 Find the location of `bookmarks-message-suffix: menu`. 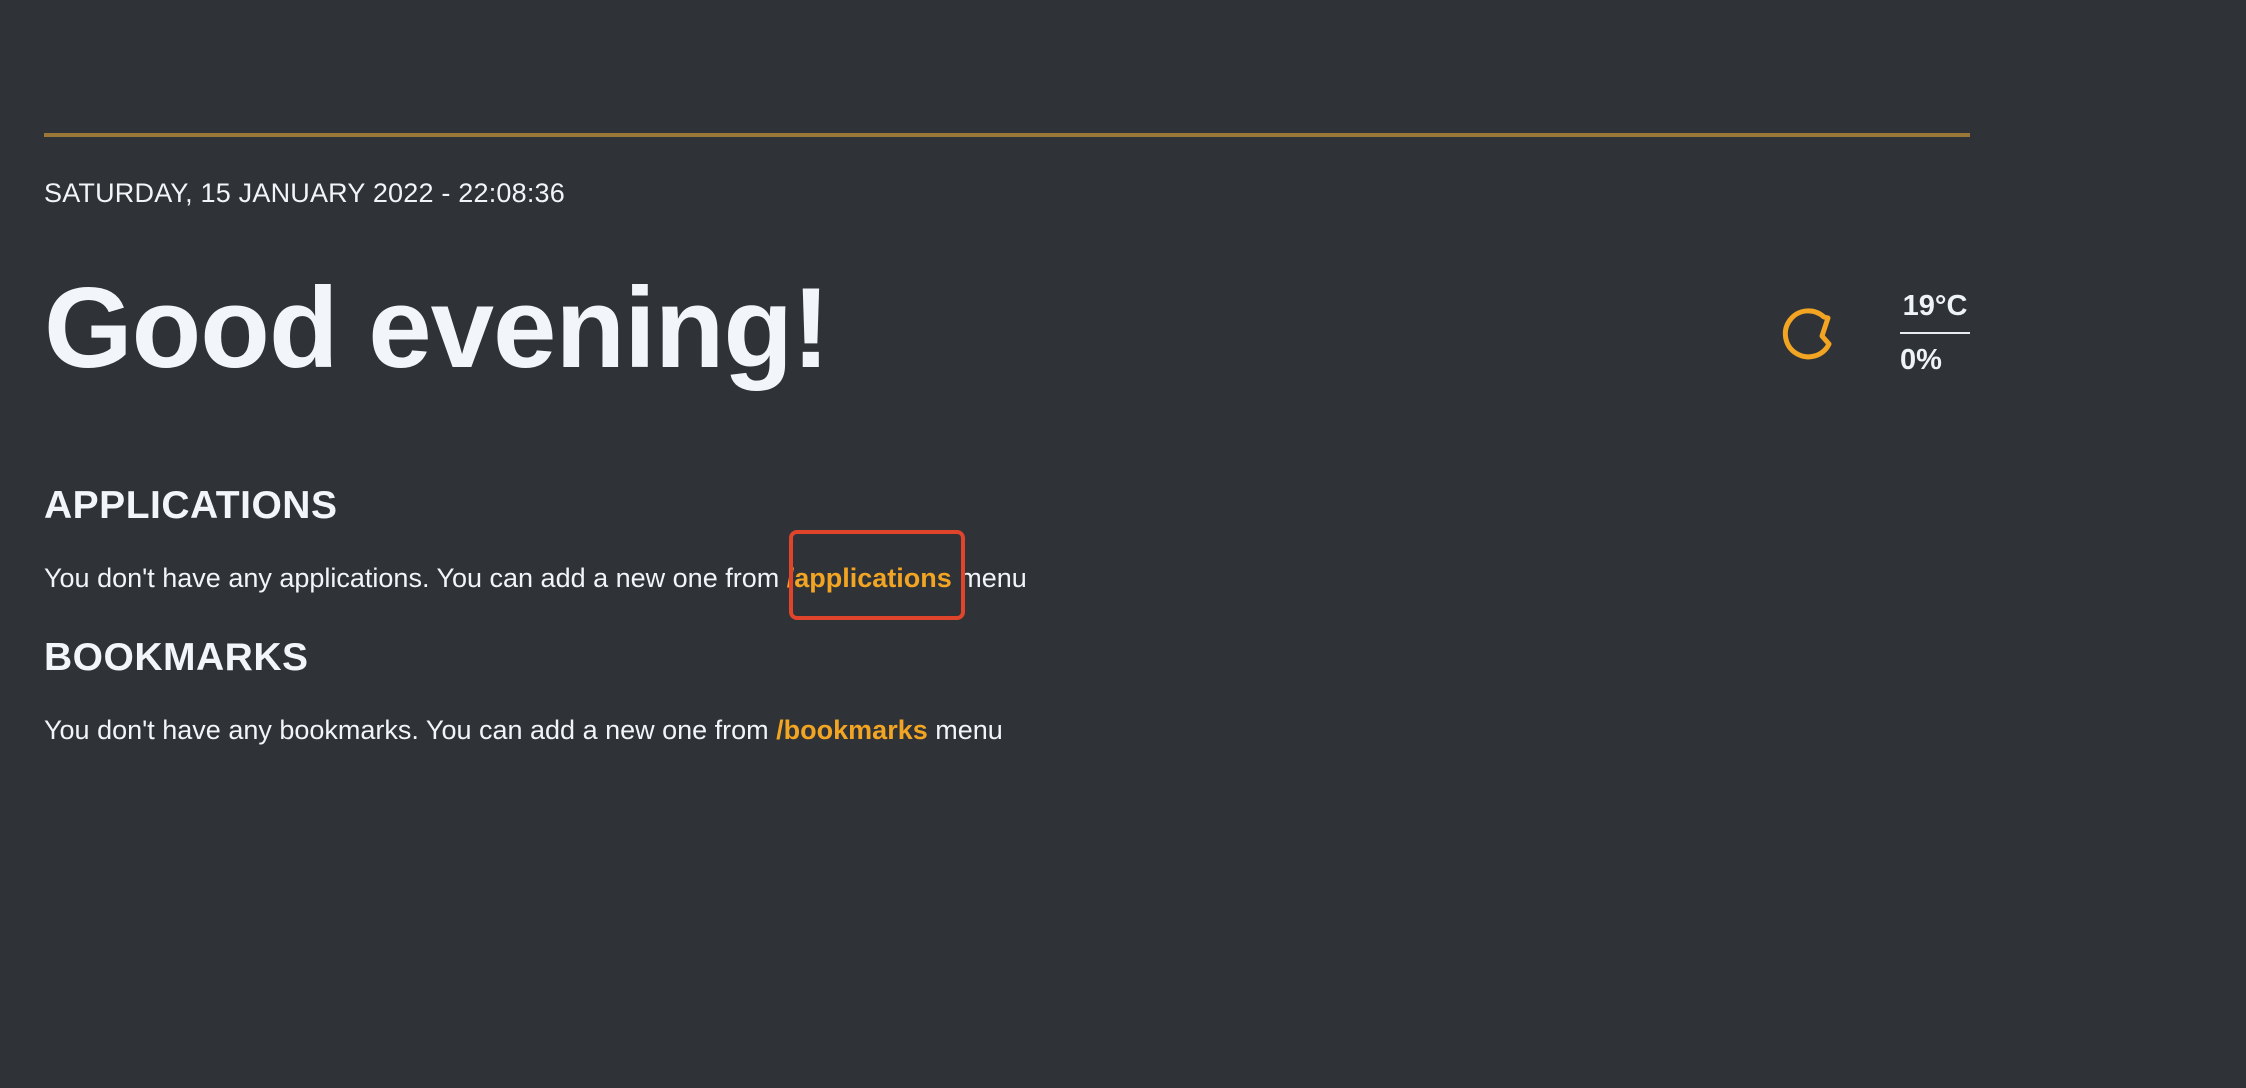

bookmarks-message-suffix: menu is located at coordinates (965, 730).